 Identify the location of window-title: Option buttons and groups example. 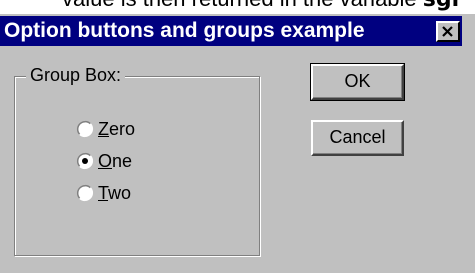
(184, 30).